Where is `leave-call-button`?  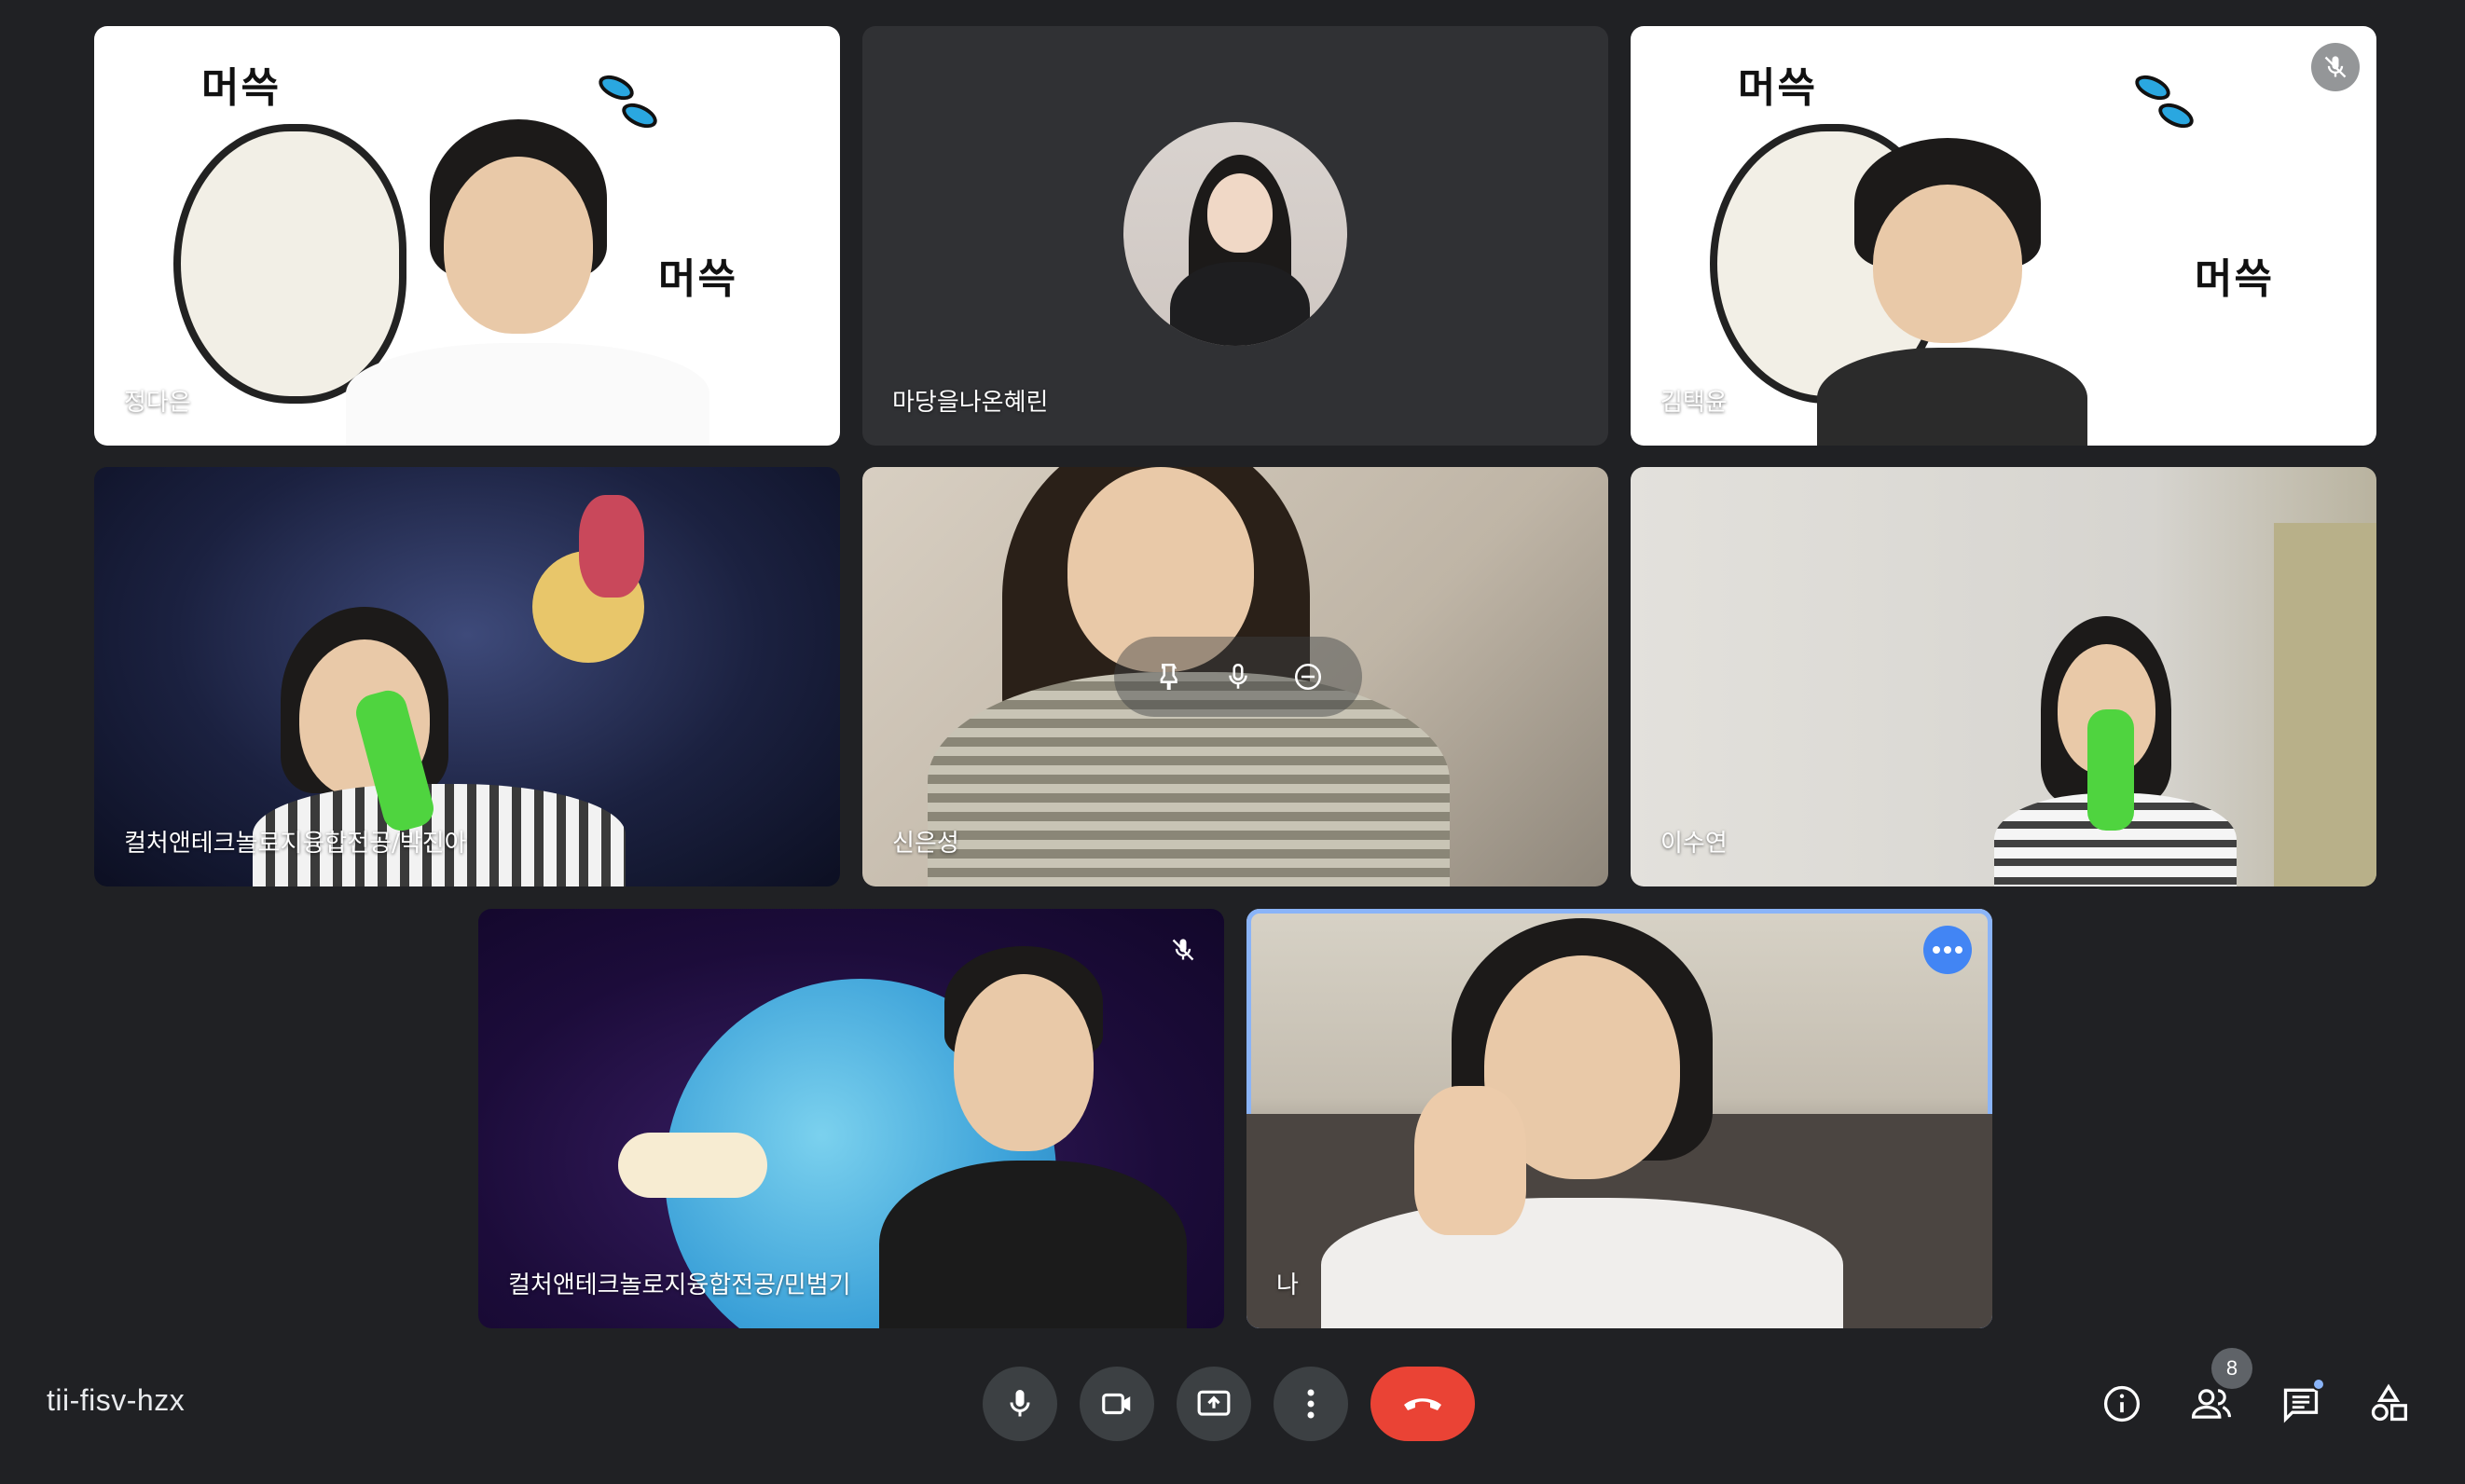
leave-call-button is located at coordinates (1422, 1404).